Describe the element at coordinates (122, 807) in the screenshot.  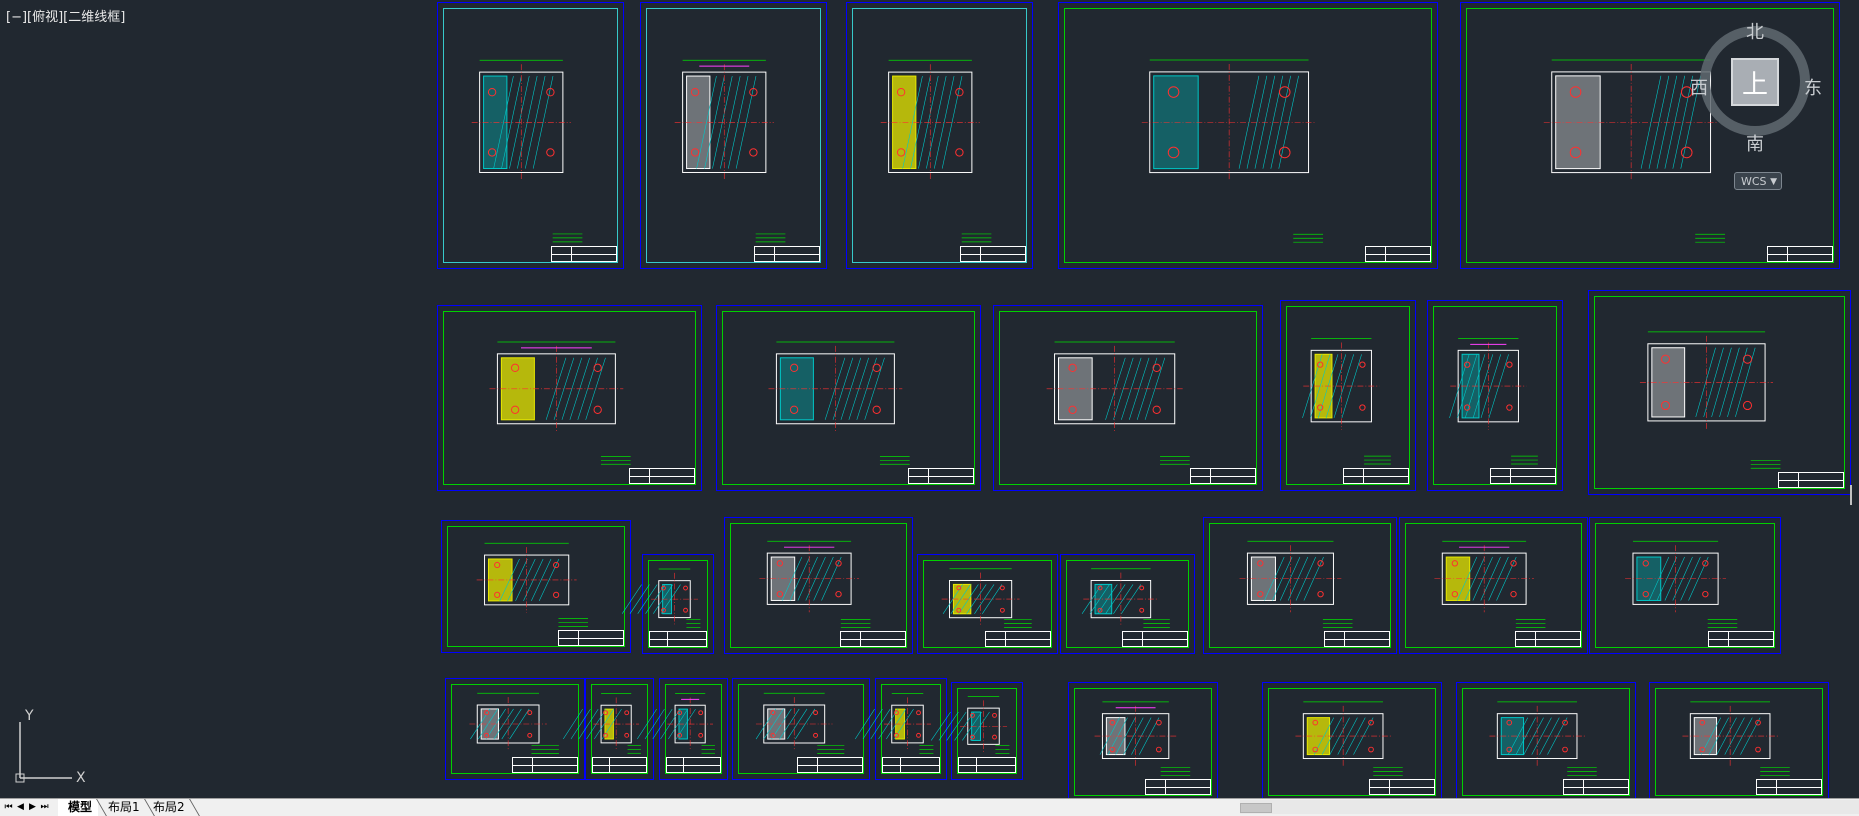
I see `tab-layout-1: 布局1` at that location.